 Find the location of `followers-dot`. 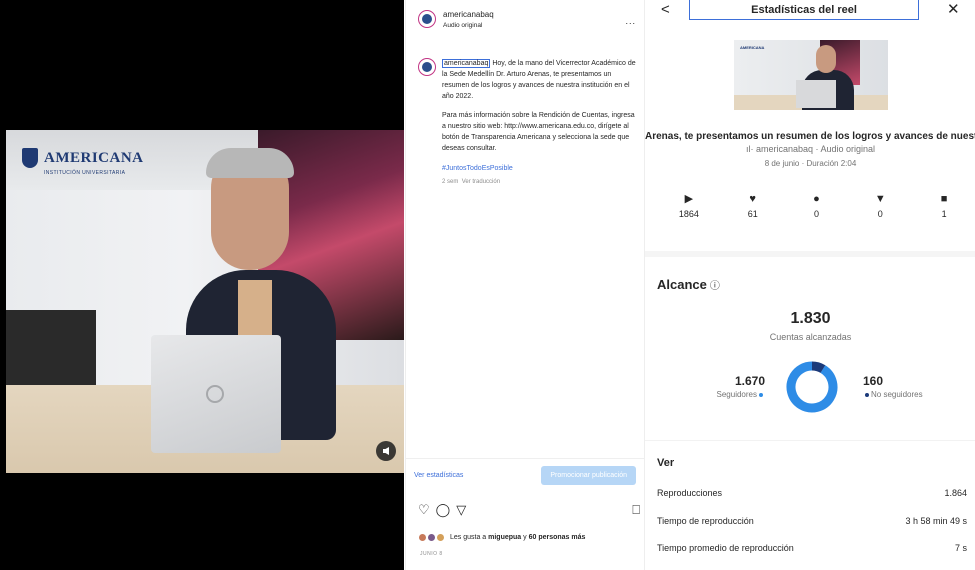

followers-dot is located at coordinates (761, 394).